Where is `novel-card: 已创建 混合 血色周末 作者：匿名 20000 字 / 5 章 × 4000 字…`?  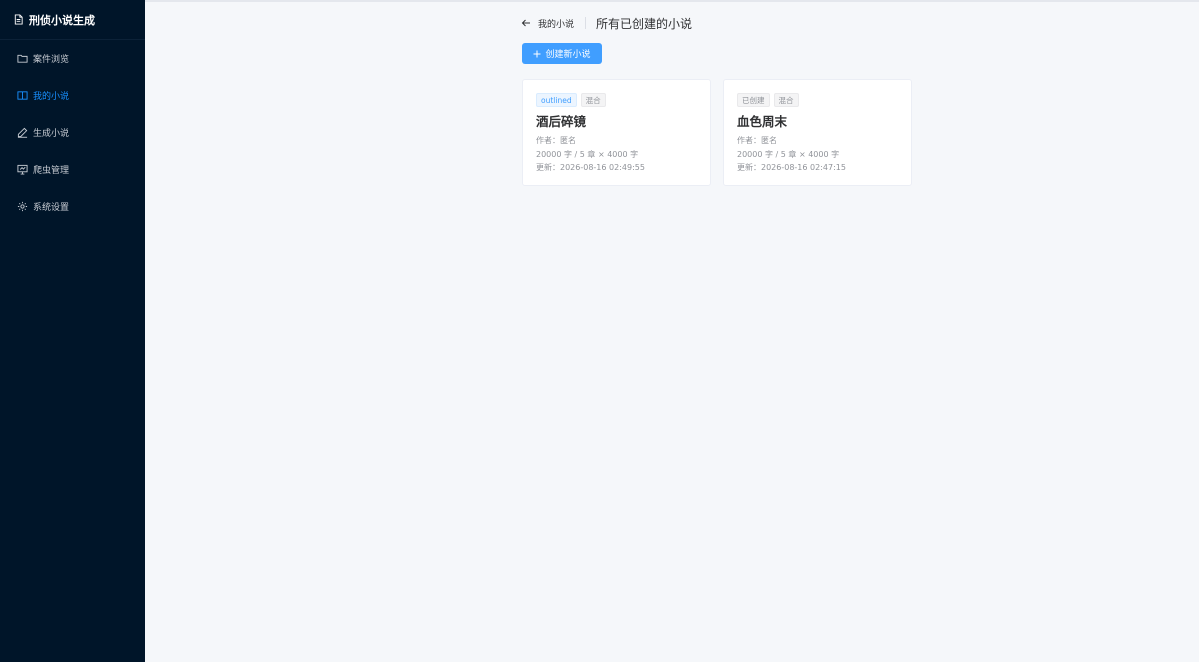
novel-card: 已创建 混合 血色周末 作者：匿名 20000 字 / 5 章 × 4000 字… is located at coordinates (817, 132).